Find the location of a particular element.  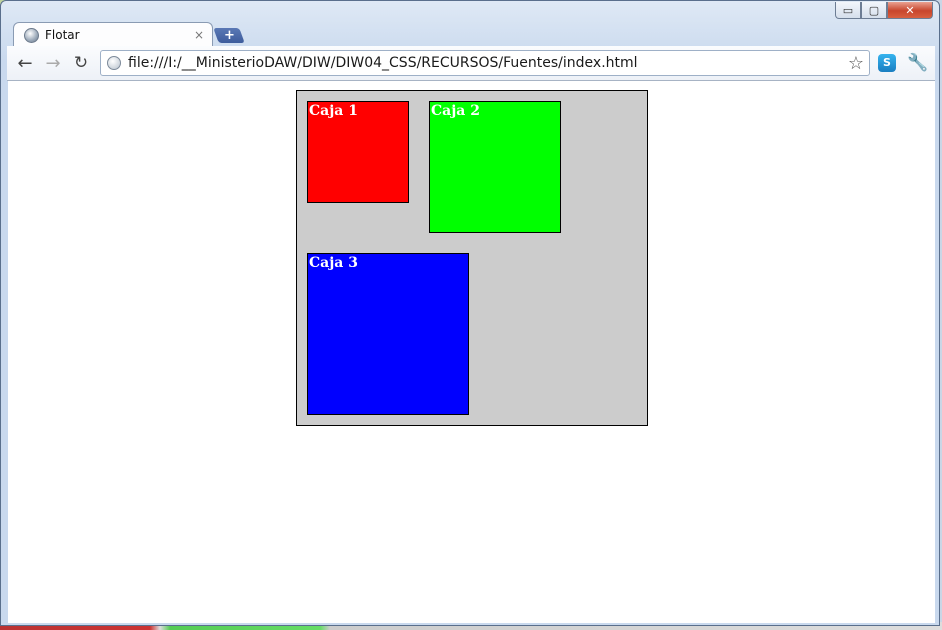

arrow-left-icon: ← is located at coordinates (25, 63).